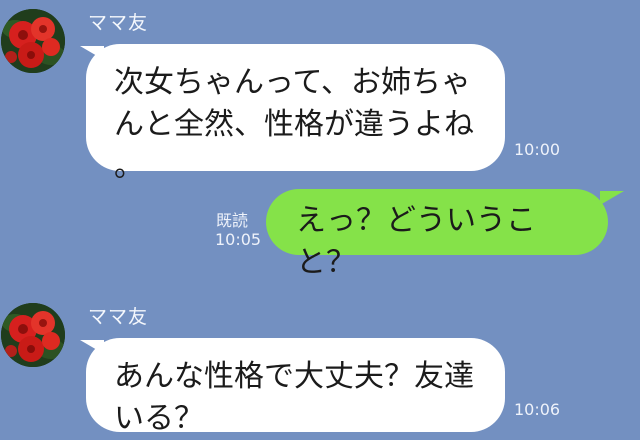 The height and width of the screenshot is (440, 640). What do you see at coordinates (416, 241) in the screenshot?
I see `message-text: えっ？どういうこと？` at bounding box center [416, 241].